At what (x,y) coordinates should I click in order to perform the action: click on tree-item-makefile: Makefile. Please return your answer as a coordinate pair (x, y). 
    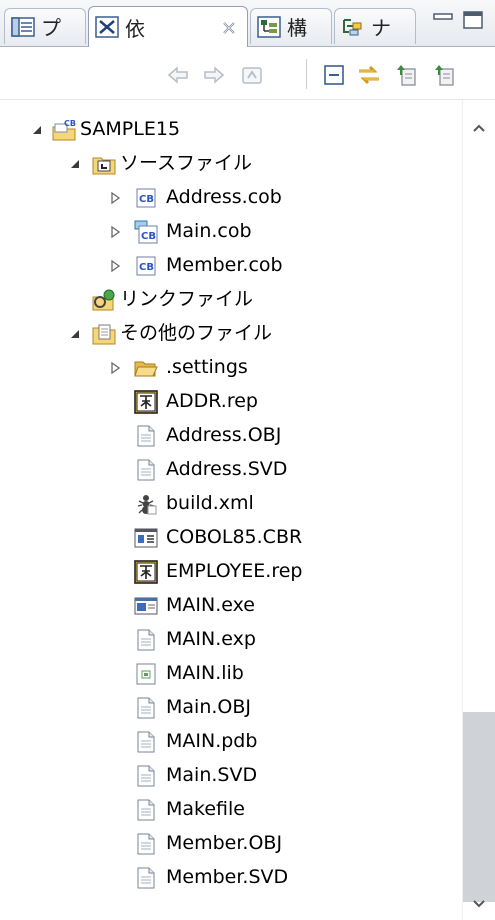
    Looking at the image, I should click on (231, 810).